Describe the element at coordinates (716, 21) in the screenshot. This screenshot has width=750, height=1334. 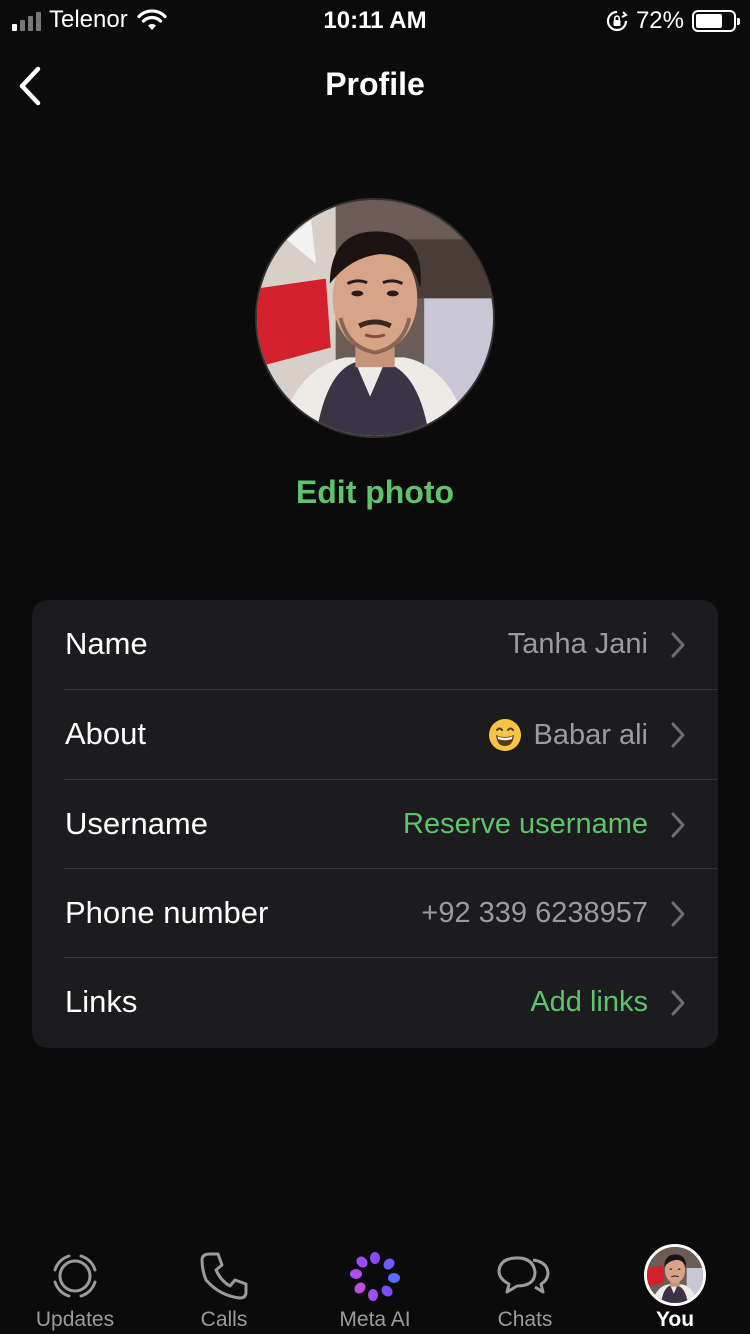
I see `battery-icon` at that location.